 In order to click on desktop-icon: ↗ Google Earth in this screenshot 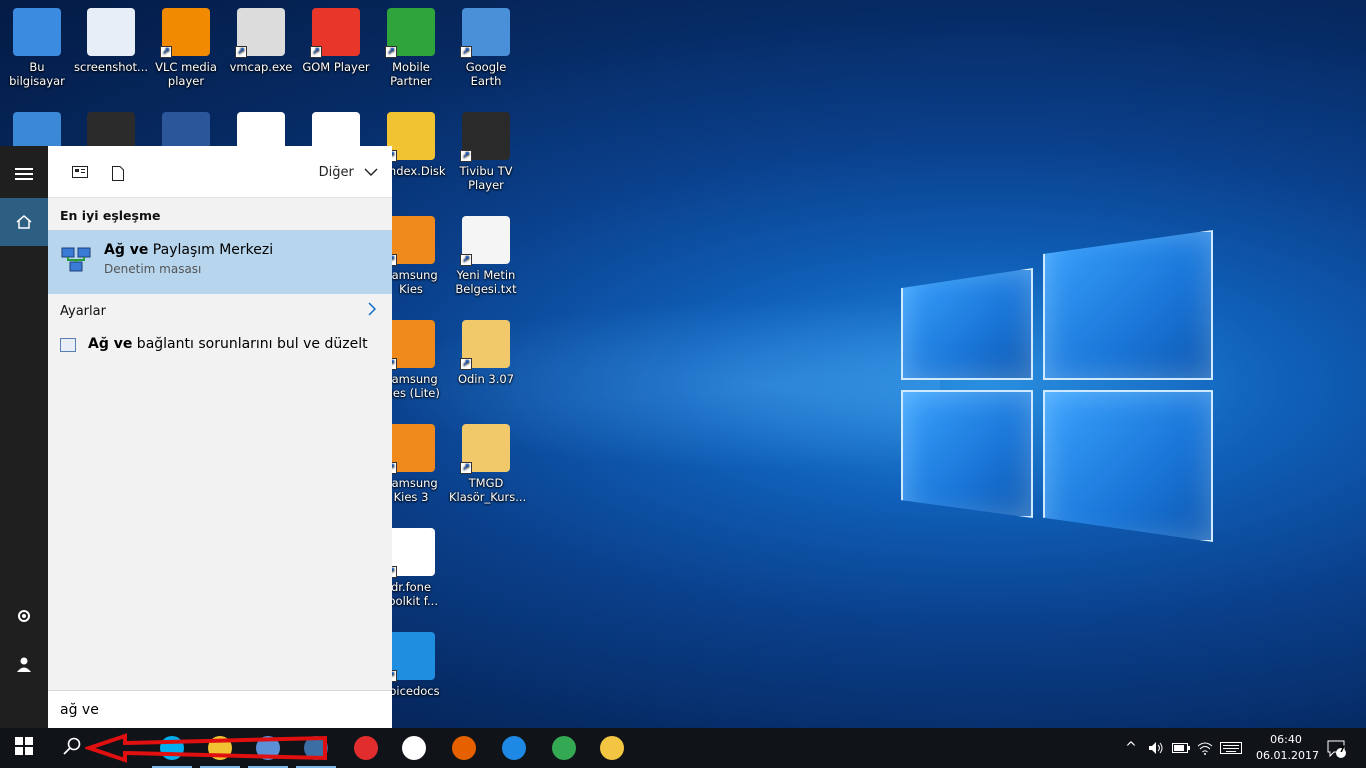, I will do `click(486, 46)`.